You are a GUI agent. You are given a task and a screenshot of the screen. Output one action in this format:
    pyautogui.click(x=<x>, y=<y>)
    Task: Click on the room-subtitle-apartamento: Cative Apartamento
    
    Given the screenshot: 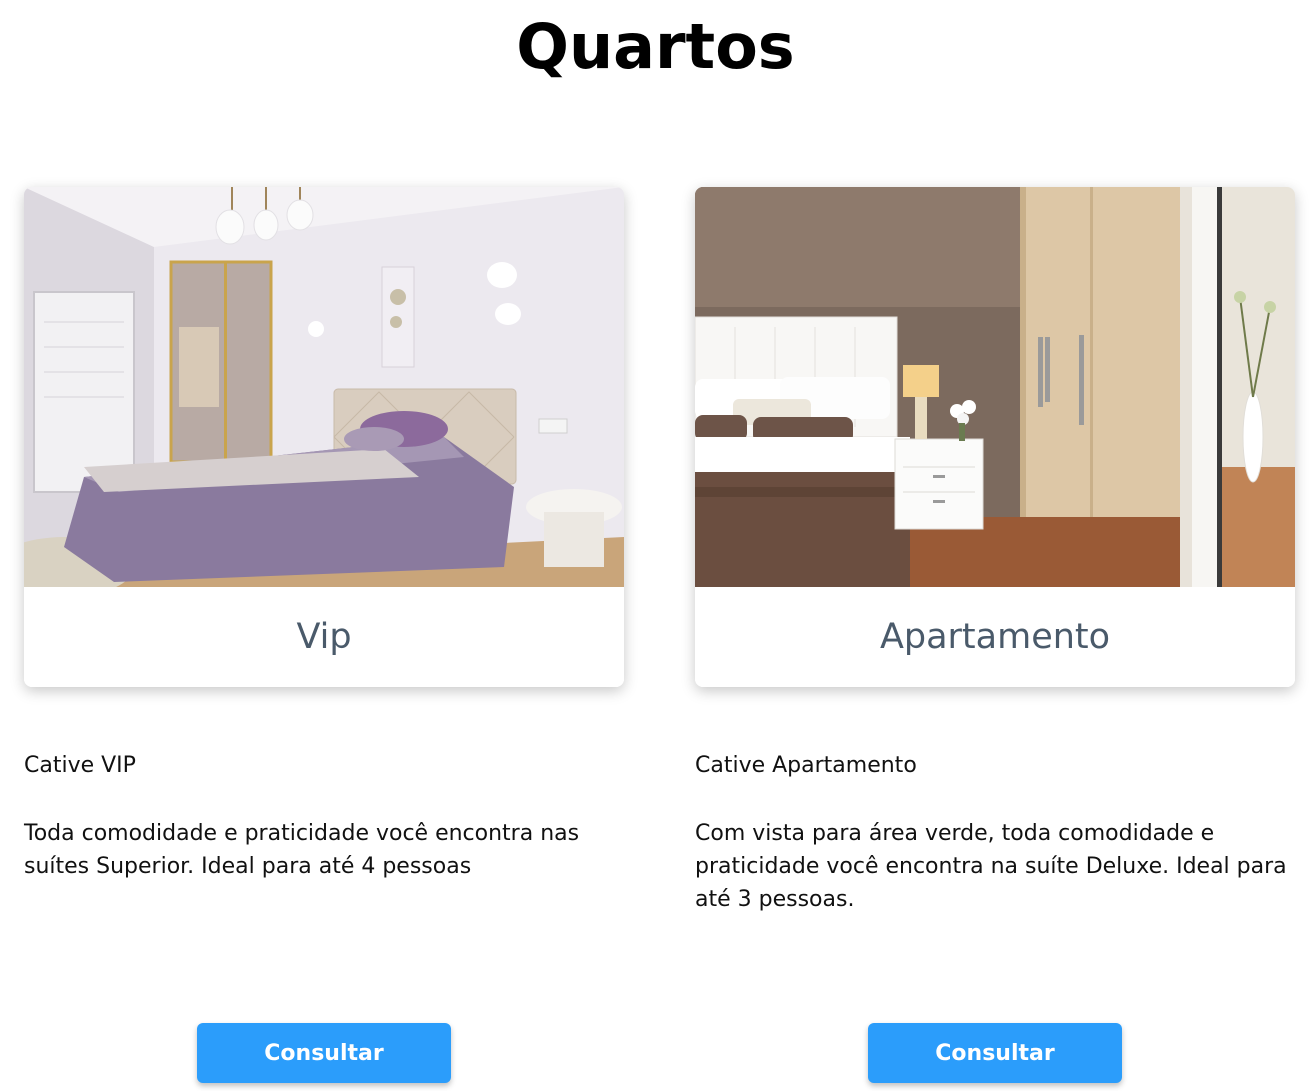 What is the action you would take?
    pyautogui.click(x=806, y=765)
    